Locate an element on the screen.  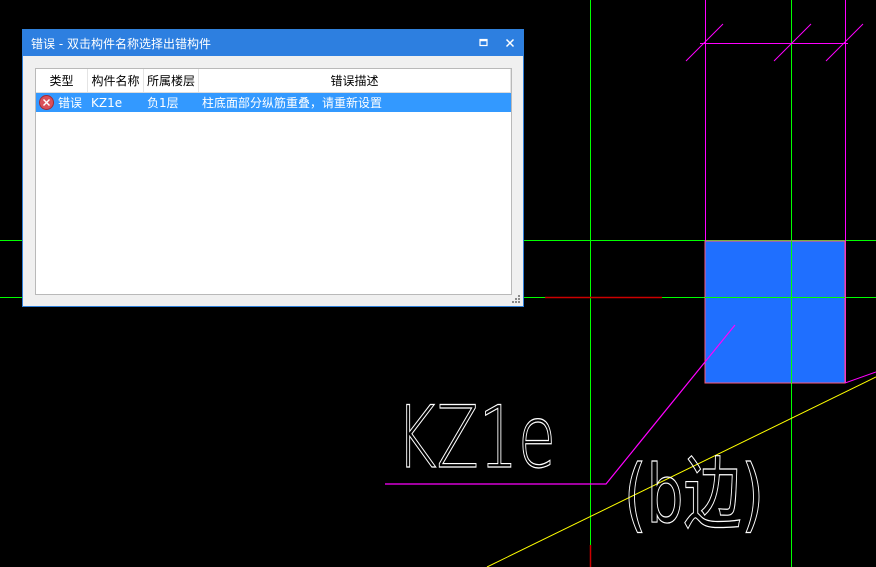
maximize-icon is located at coordinates (483, 42).